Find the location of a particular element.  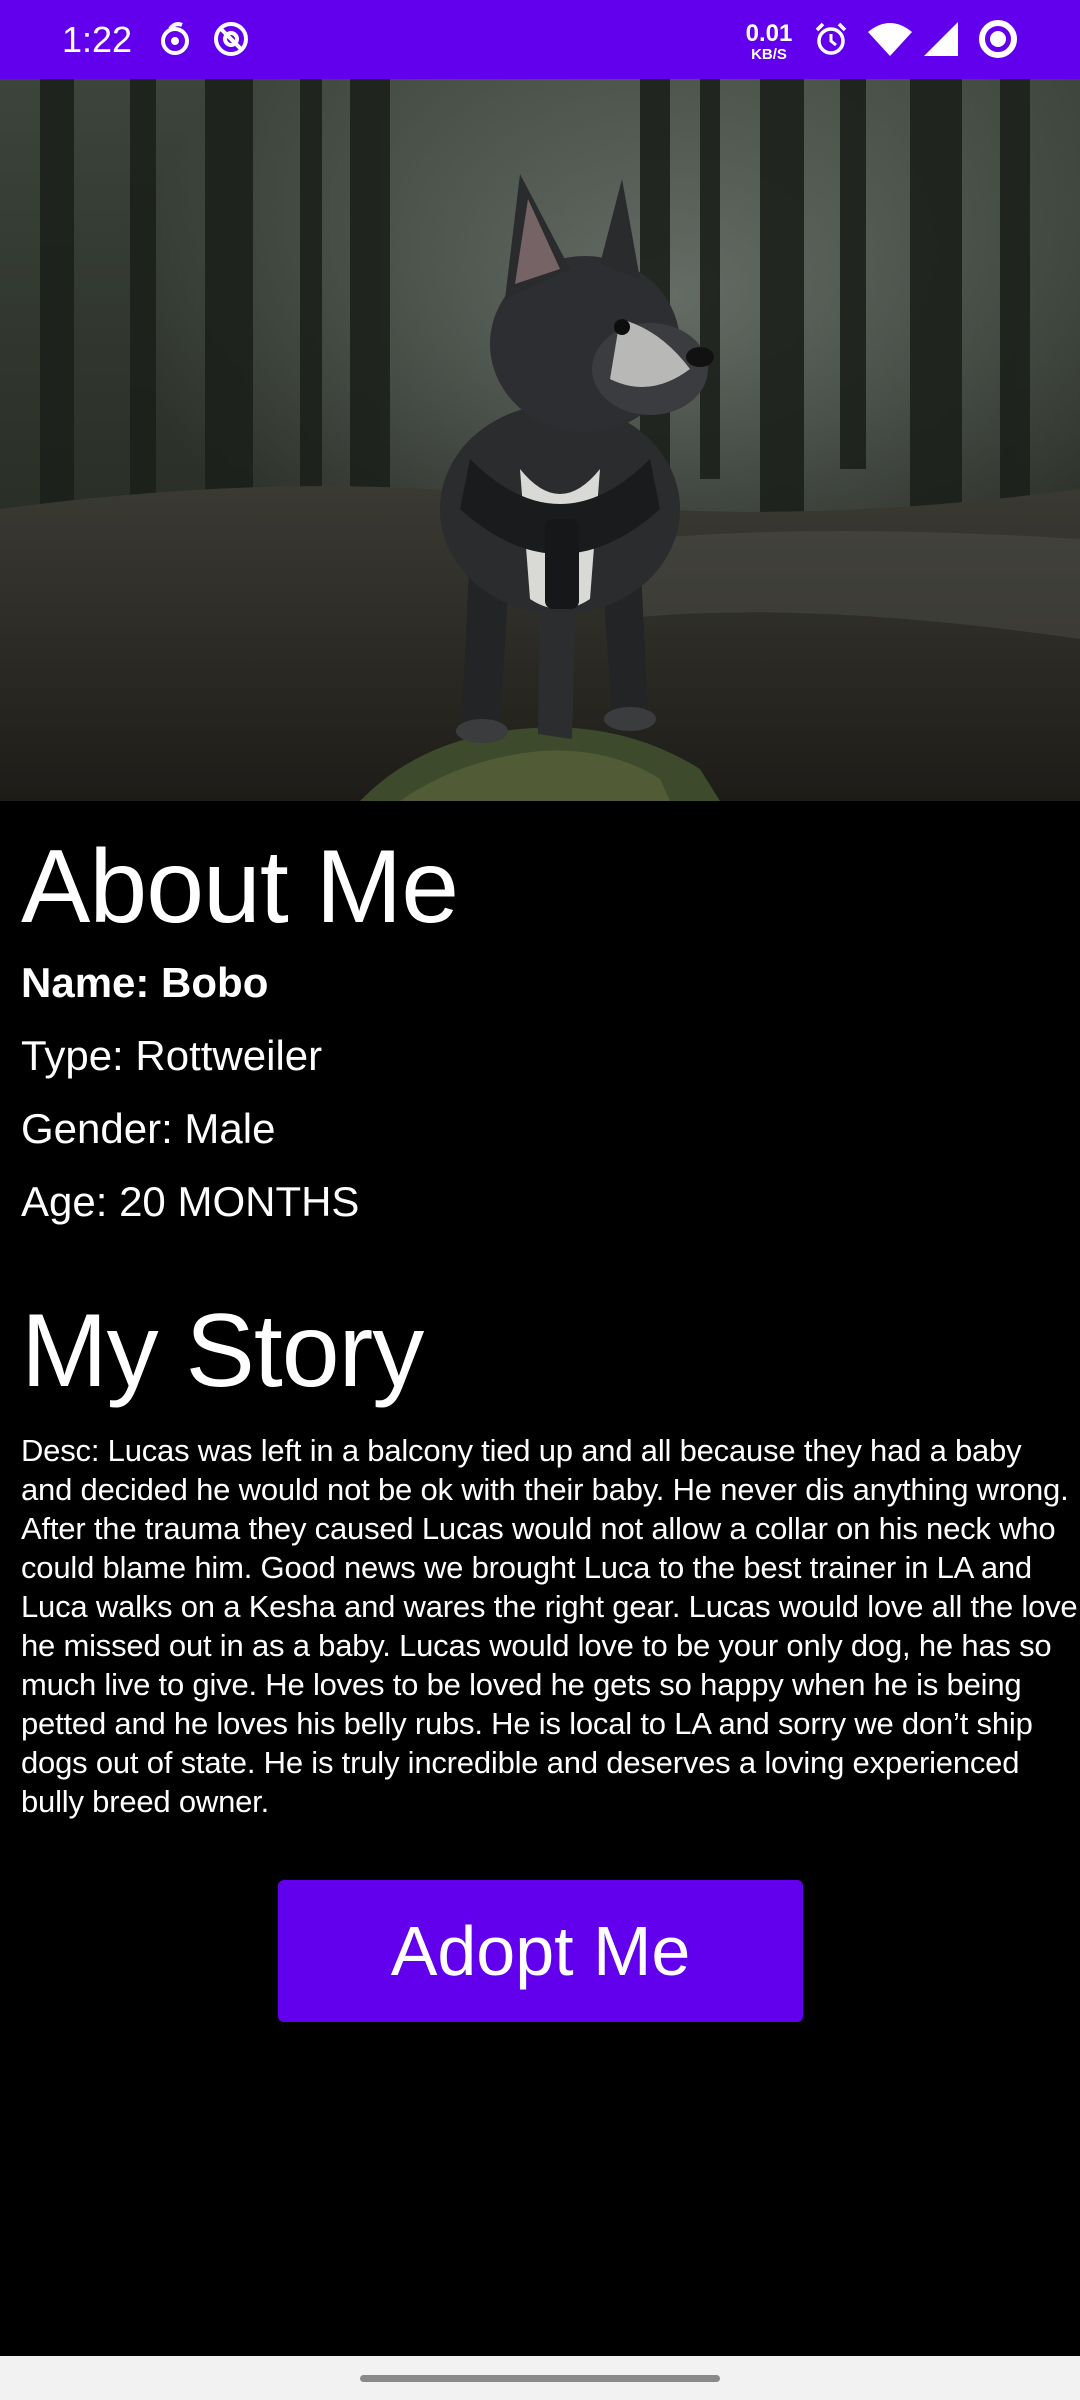

sync-icon is located at coordinates (175, 38).